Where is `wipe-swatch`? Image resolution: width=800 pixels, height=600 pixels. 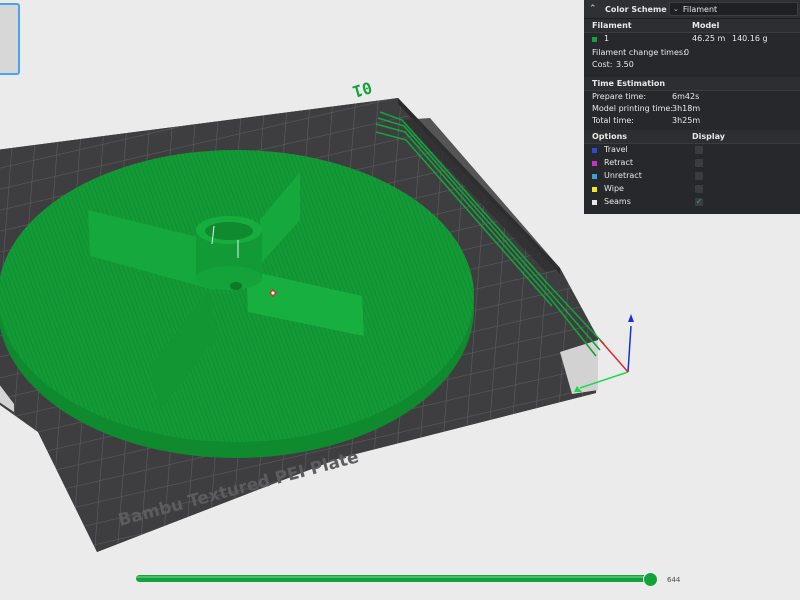 wipe-swatch is located at coordinates (594, 189).